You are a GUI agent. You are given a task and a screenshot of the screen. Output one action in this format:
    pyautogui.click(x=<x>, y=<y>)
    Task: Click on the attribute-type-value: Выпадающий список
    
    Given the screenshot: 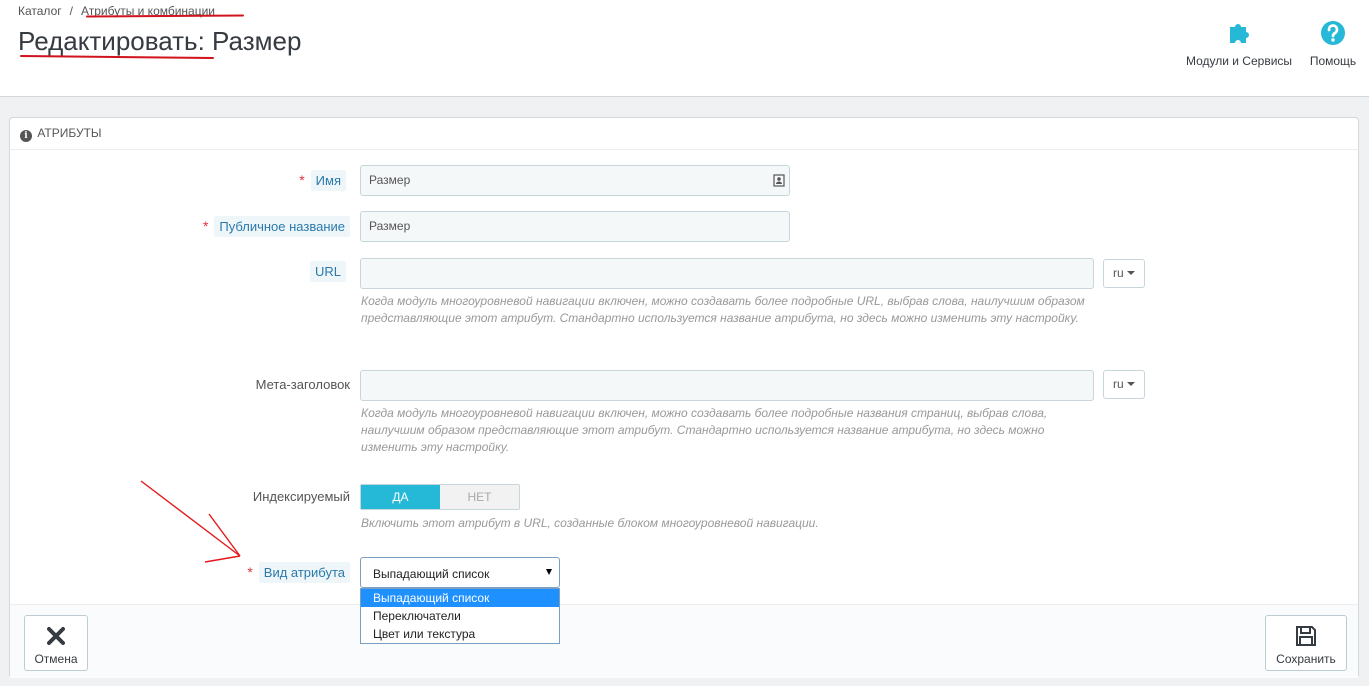 What is the action you would take?
    pyautogui.click(x=431, y=574)
    